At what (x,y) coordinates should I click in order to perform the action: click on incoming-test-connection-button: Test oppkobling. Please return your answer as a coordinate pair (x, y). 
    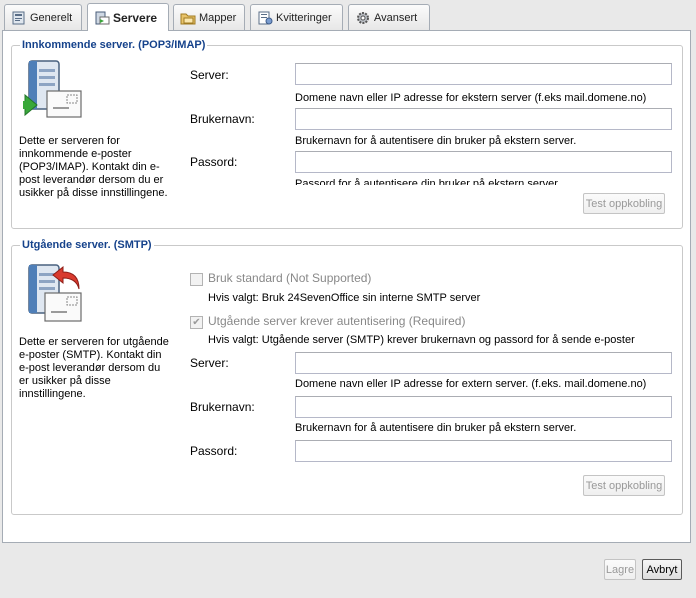
    Looking at the image, I should click on (624, 203).